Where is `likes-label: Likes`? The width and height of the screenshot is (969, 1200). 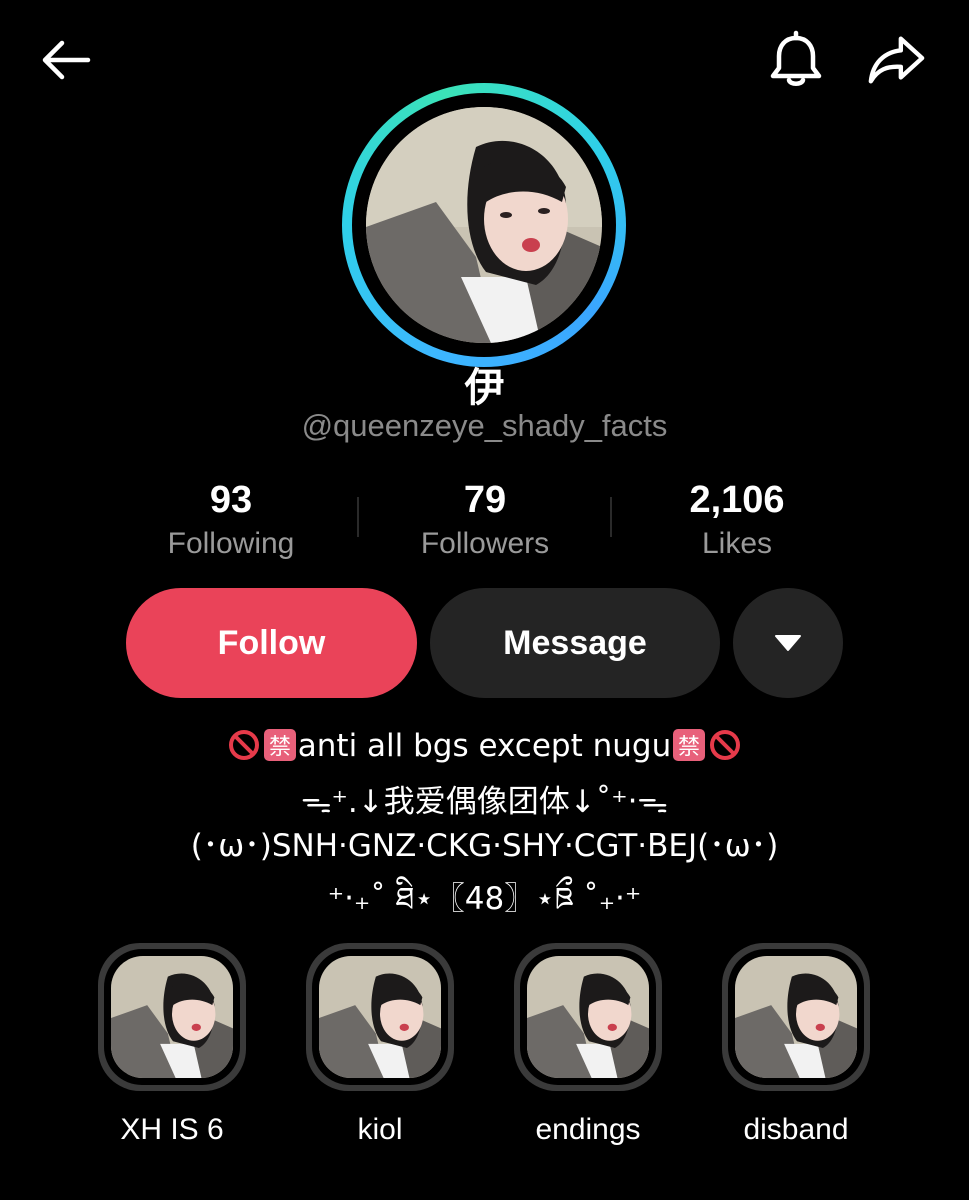 likes-label: Likes is located at coordinates (737, 543).